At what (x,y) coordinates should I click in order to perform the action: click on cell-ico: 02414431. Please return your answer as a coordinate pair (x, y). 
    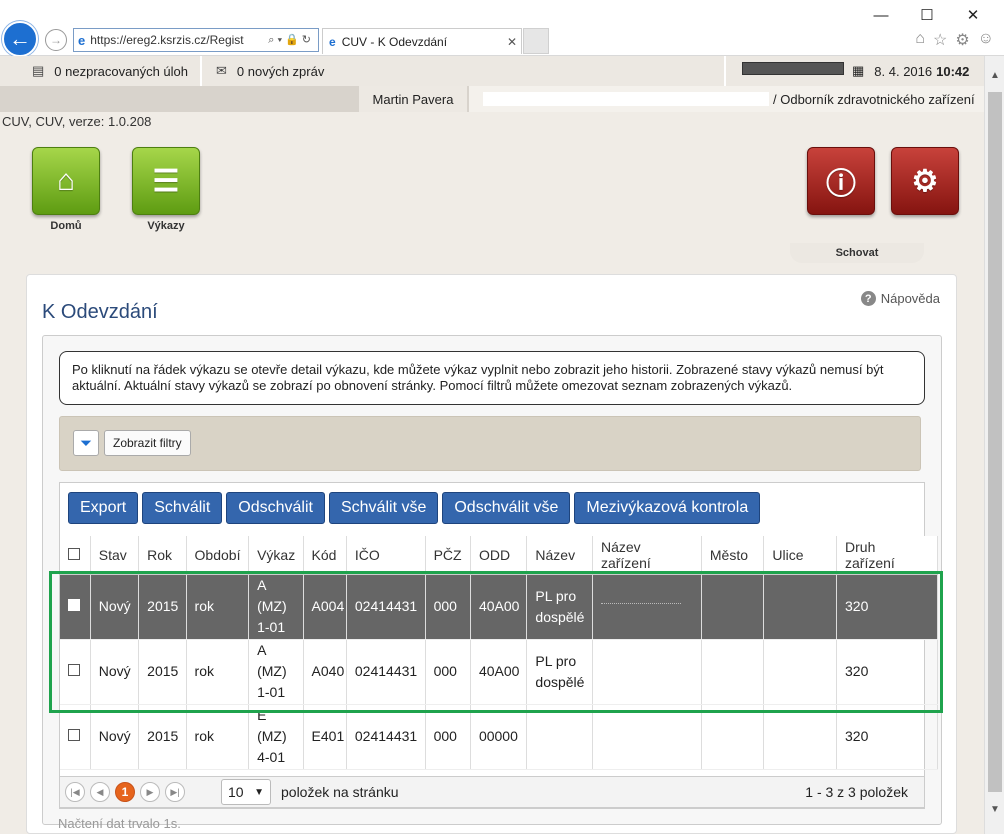
    Looking at the image, I should click on (386, 737).